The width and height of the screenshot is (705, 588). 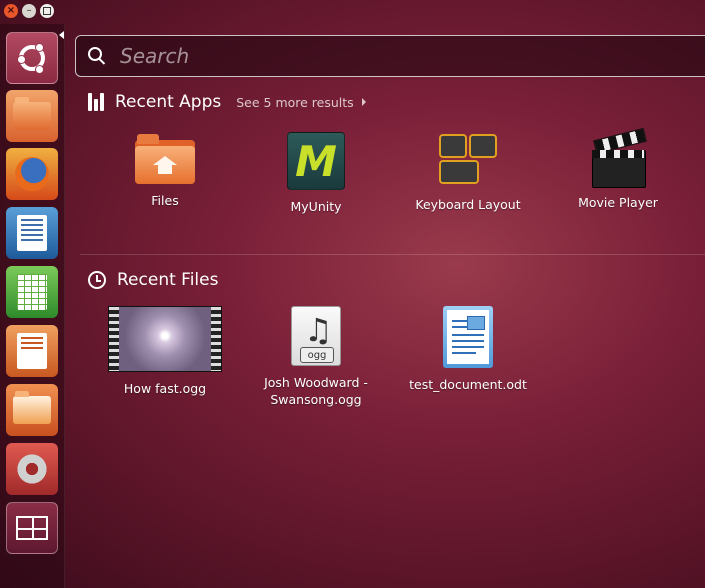 What do you see at coordinates (363, 102) in the screenshot?
I see `expand-arrow-icon` at bounding box center [363, 102].